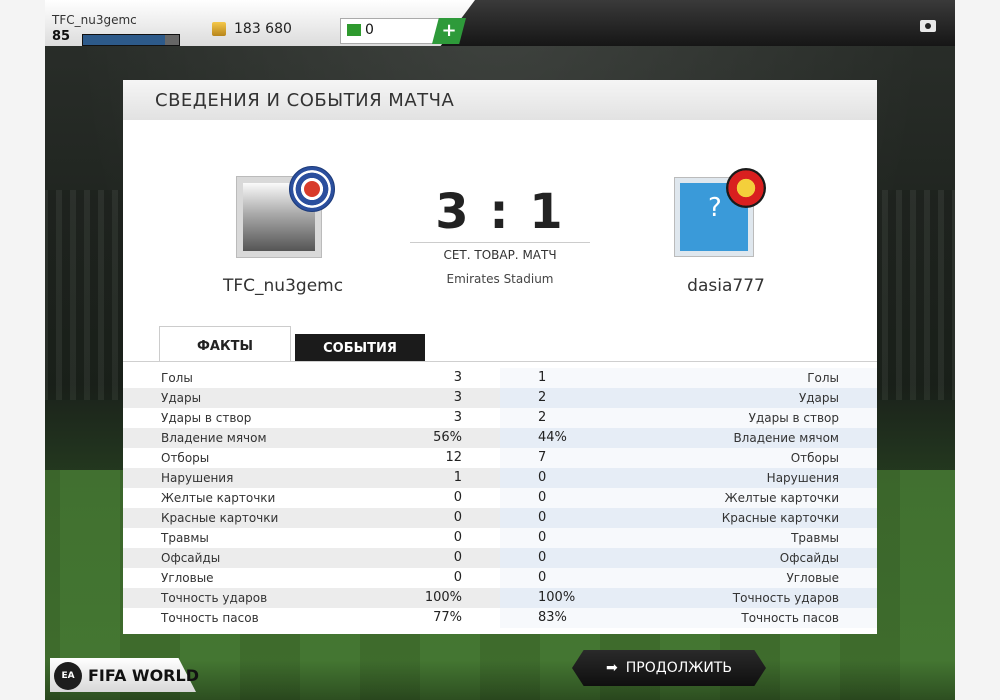 This screenshot has width=1000, height=700. Describe the element at coordinates (185, 538) in the screenshot. I see `stat-label-home: Травмы` at that location.